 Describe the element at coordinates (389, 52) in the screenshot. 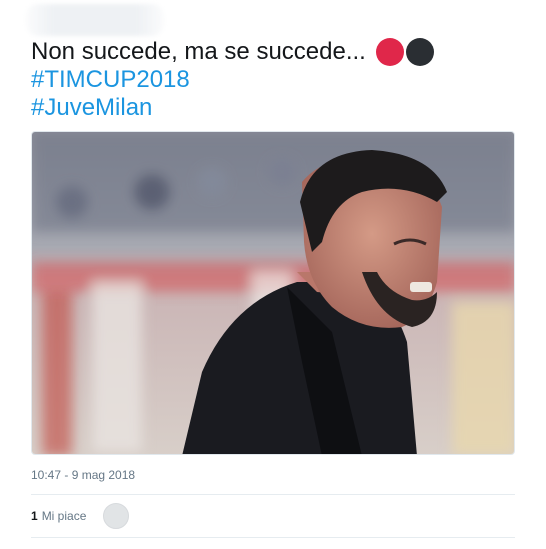

I see `red-circle-emoji-icon` at that location.